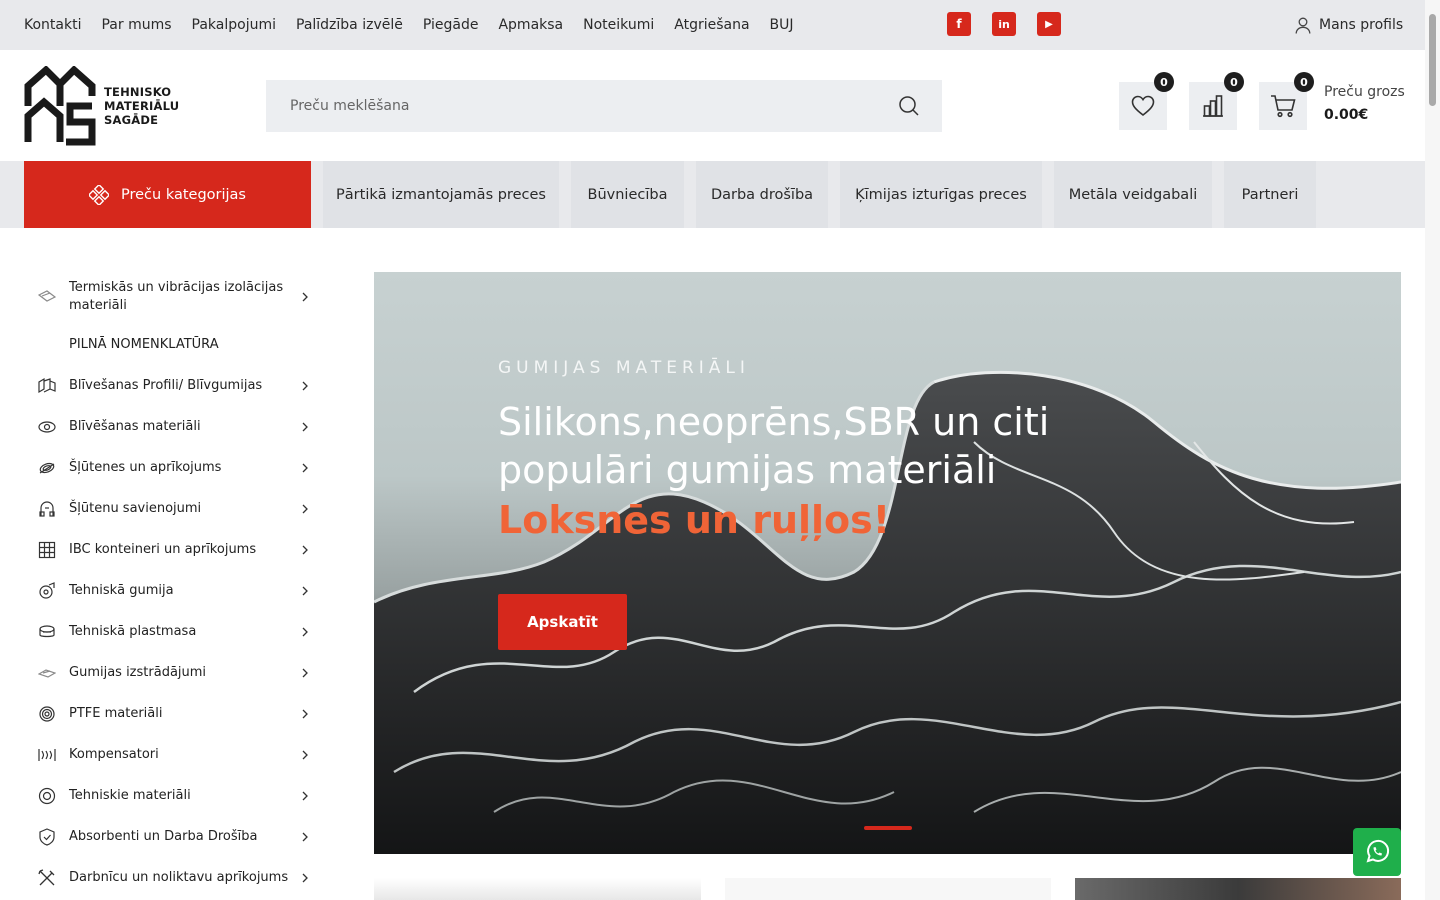 This screenshot has height=900, width=1440. I want to click on cart-label: Preču grozs, so click(1364, 92).